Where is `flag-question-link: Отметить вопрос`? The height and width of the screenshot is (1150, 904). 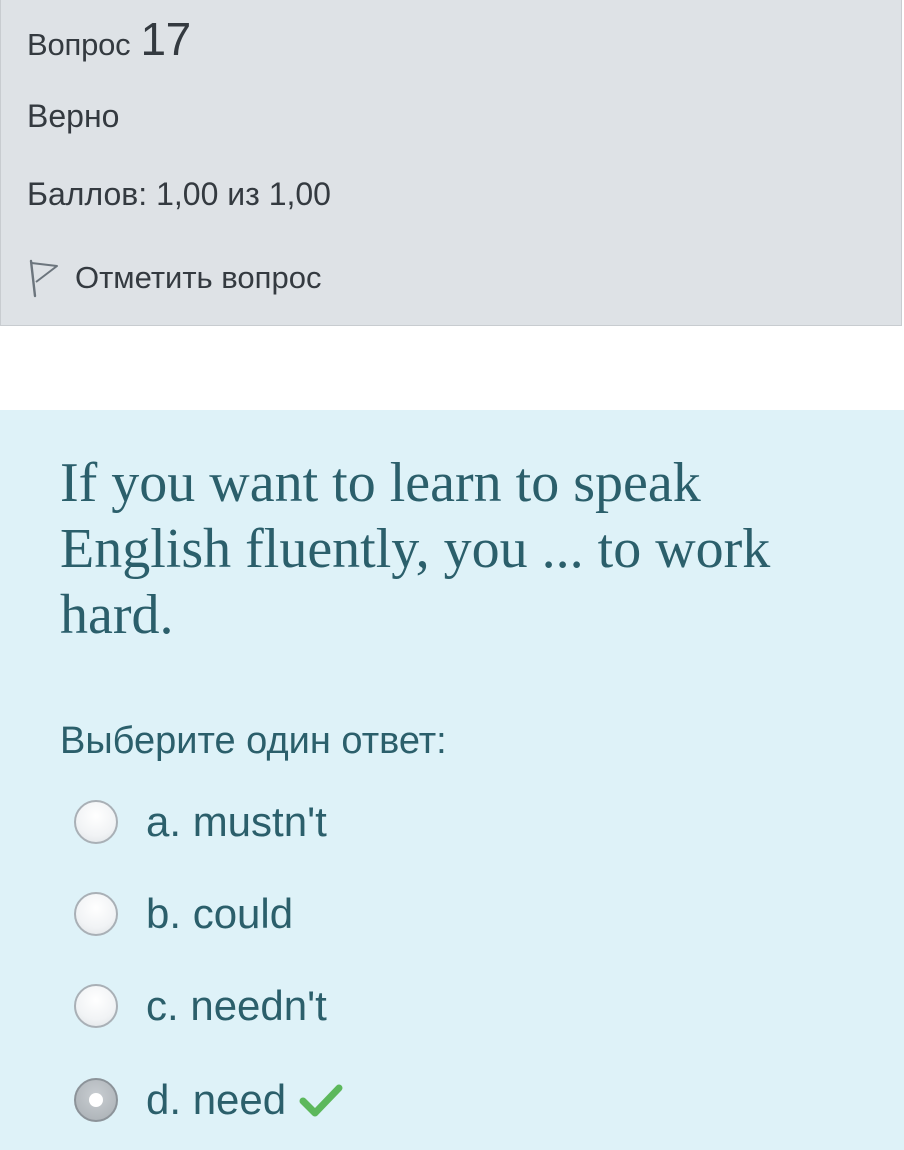 flag-question-link: Отметить вопрос is located at coordinates (174, 278).